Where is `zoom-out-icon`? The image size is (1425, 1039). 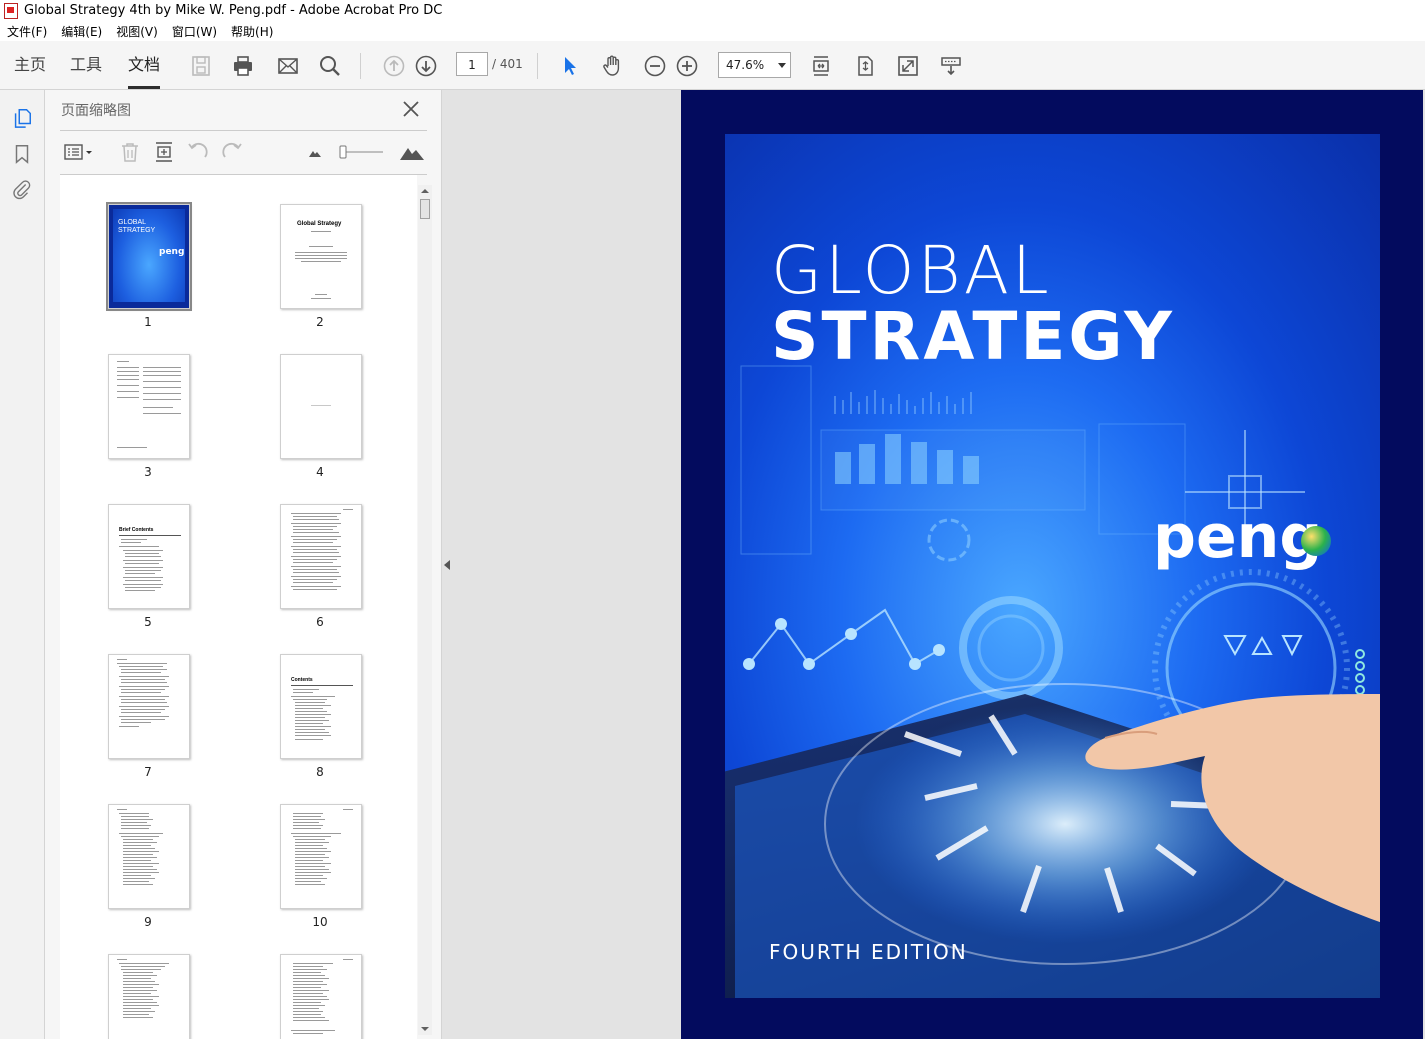 zoom-out-icon is located at coordinates (655, 66).